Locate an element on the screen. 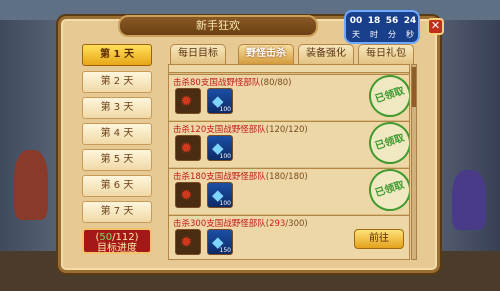 Image resolution: width=500 pixels, height=291 pixels. day-6-button: 第 6 天 is located at coordinates (117, 186).